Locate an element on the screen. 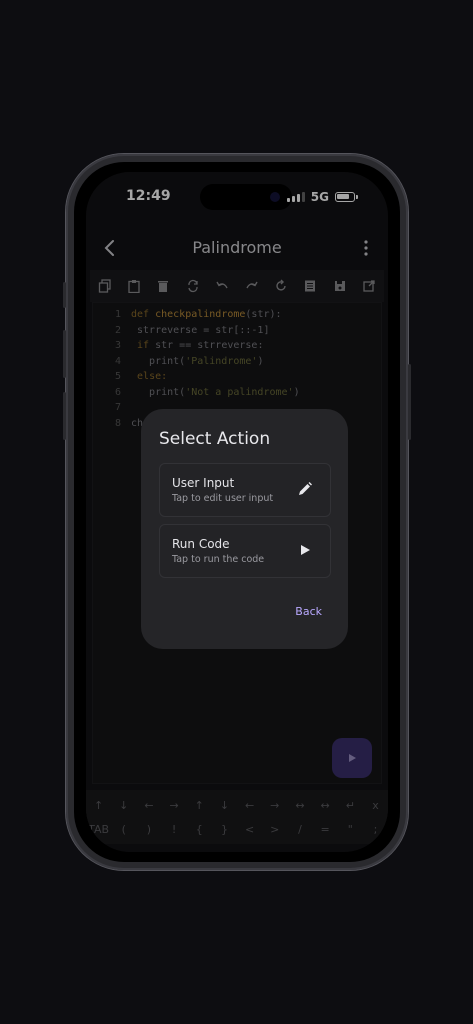 This screenshot has height=1024, width=473. user-input-option: User Input Tap to edit user input is located at coordinates (245, 490).